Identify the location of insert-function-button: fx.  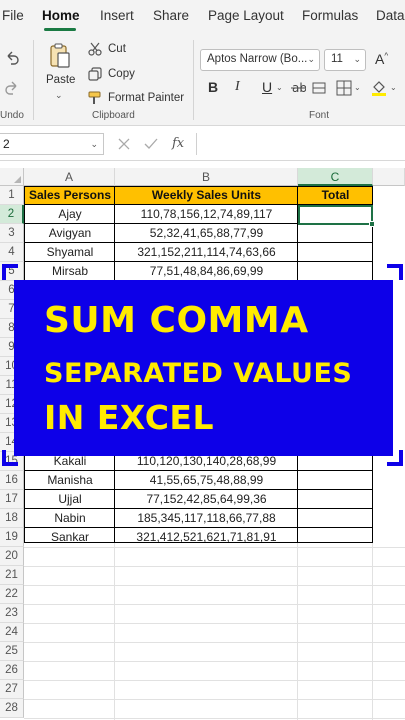
(178, 143).